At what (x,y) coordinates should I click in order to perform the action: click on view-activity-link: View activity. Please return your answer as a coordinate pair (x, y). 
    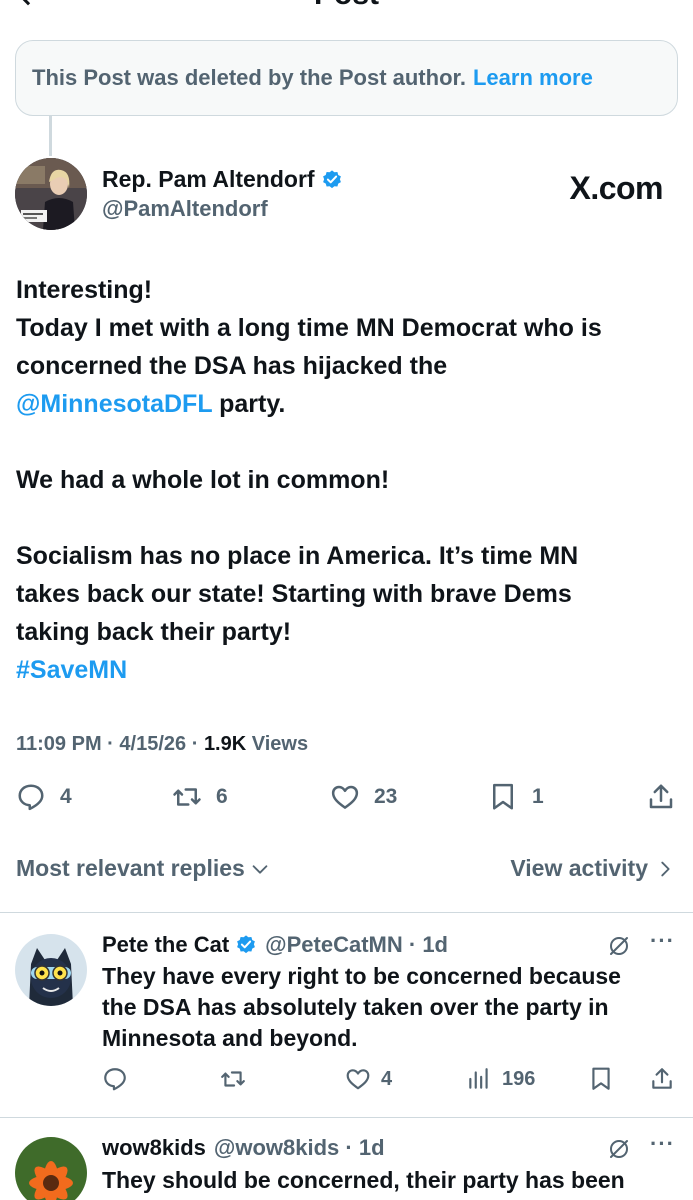
    Looking at the image, I should click on (593, 868).